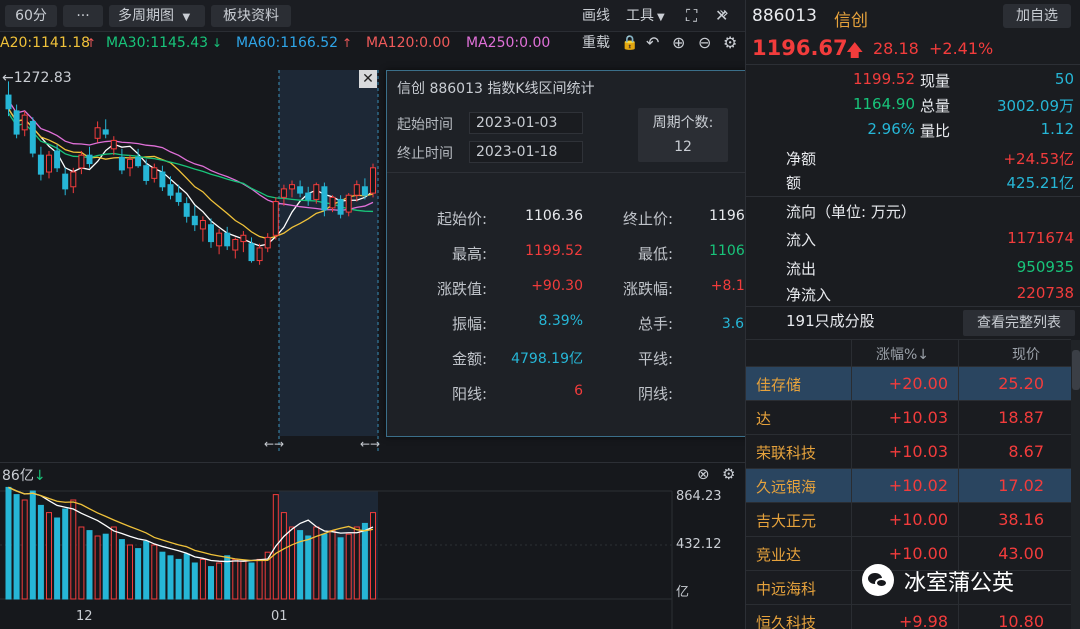  Describe the element at coordinates (691, 16) in the screenshot. I see `fullscreen-icon: ⛶` at that location.